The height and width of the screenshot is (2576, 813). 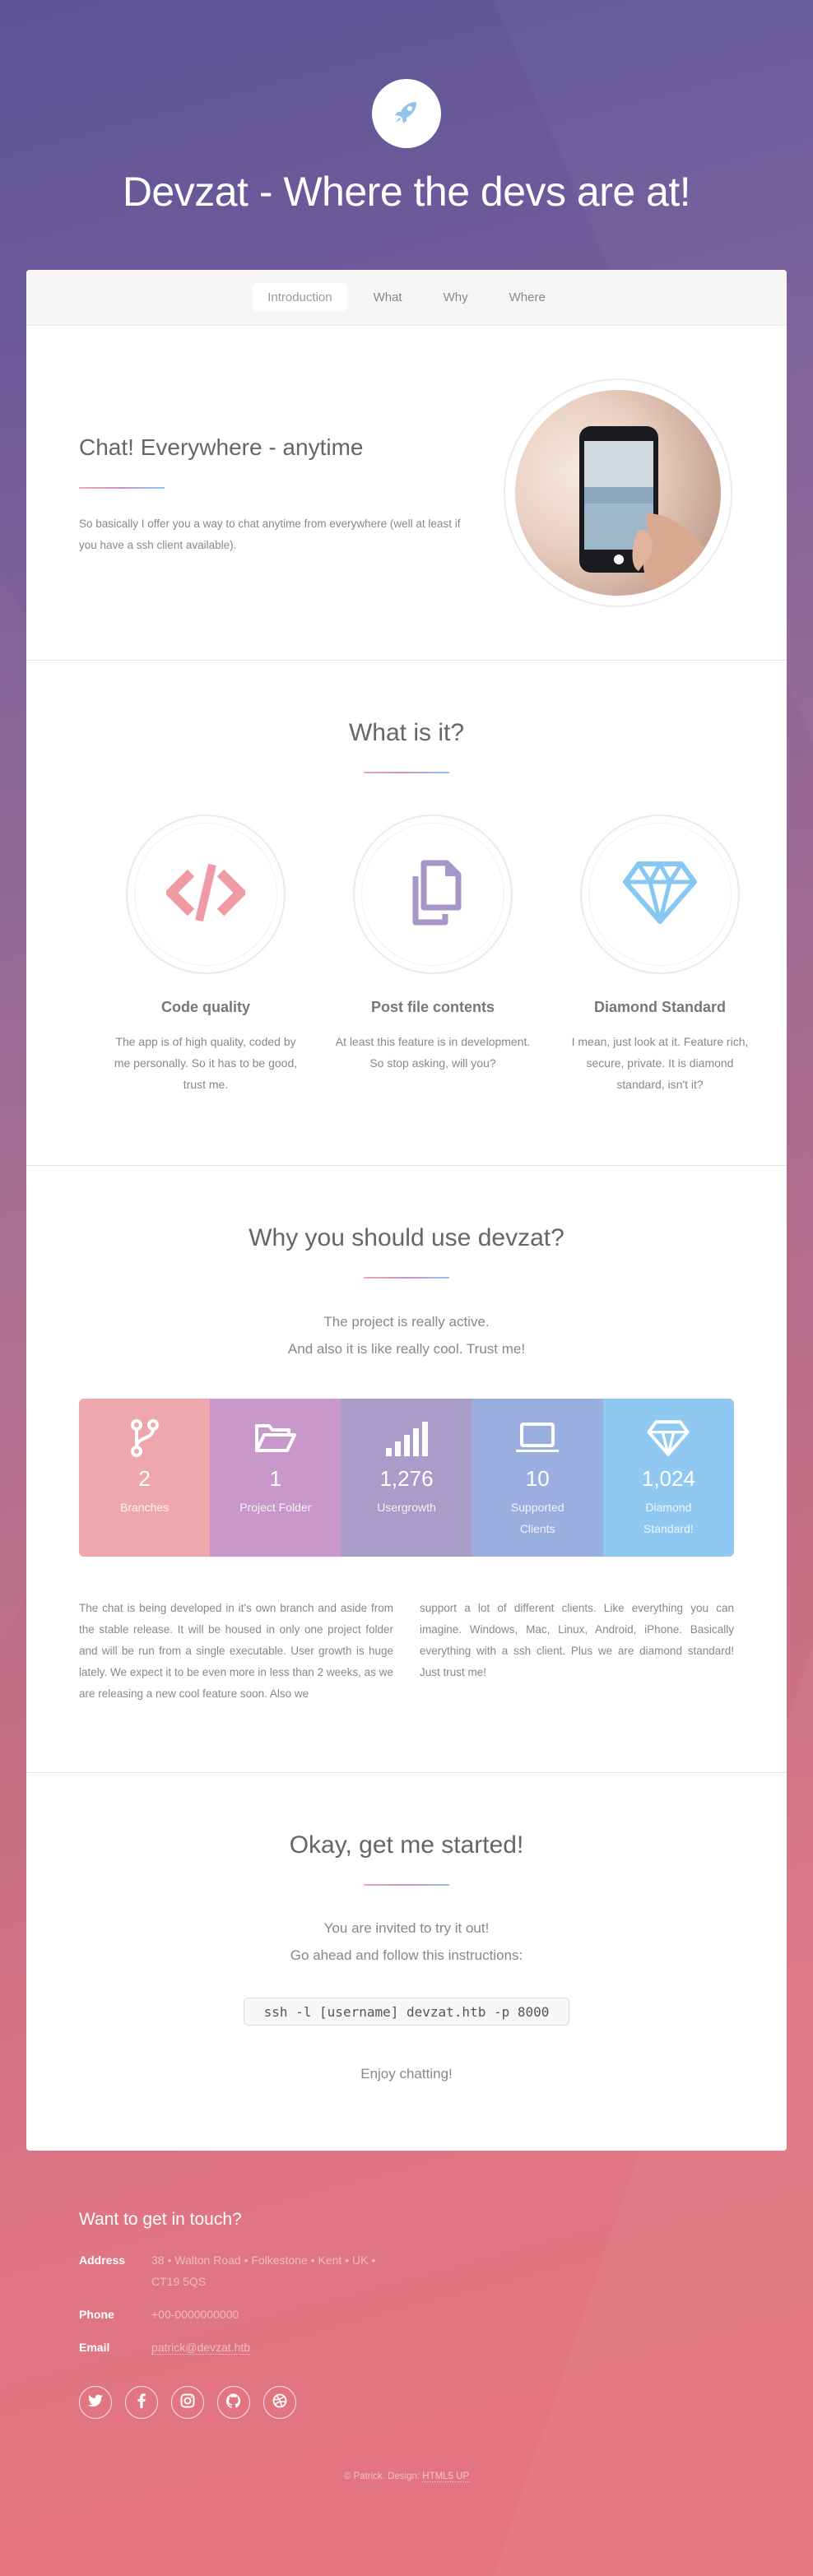 I want to click on social-facebook, so click(x=141, y=2403).